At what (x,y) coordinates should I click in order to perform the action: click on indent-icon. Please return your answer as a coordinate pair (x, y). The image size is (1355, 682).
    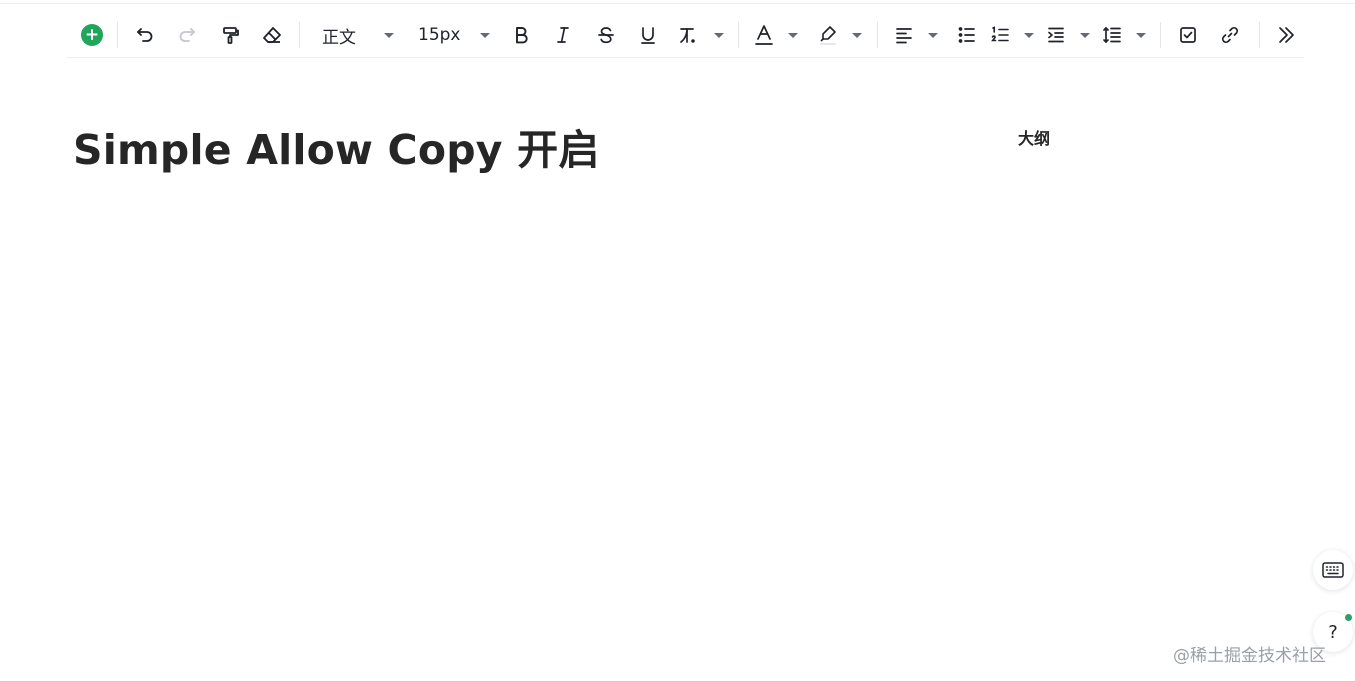
    Looking at the image, I should click on (1056, 35).